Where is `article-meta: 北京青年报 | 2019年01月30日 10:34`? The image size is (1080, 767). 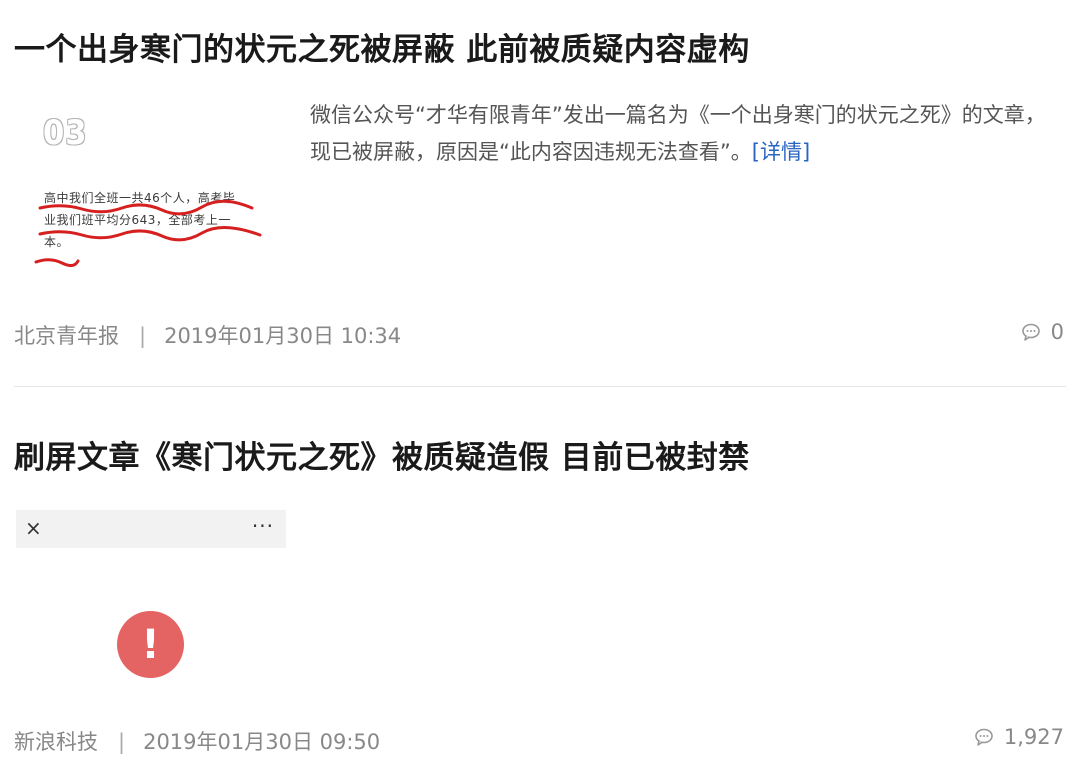 article-meta: 北京青年报 | 2019年01月30日 10:34 is located at coordinates (207, 335).